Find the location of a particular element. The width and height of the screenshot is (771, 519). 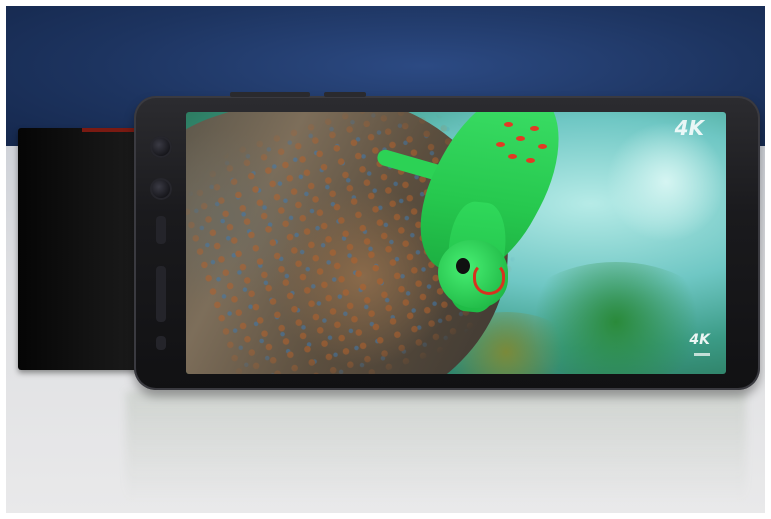

phone-top-bezel is located at coordinates (162, 241).